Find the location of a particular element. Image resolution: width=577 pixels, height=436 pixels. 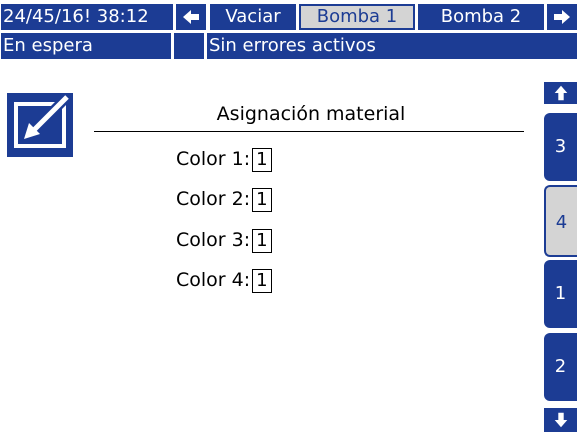

color-row: Color 1: 1 is located at coordinates (224, 159).